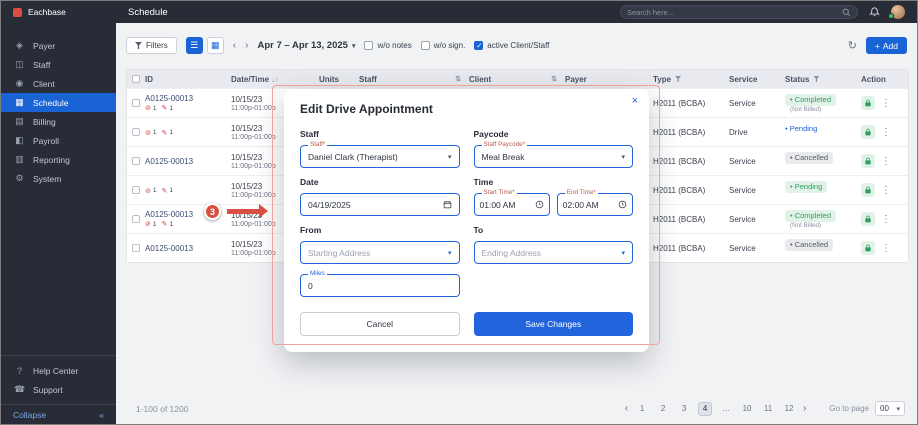  What do you see at coordinates (234, 45) in the screenshot?
I see `prev-week-icon: ‹` at bounding box center [234, 45].